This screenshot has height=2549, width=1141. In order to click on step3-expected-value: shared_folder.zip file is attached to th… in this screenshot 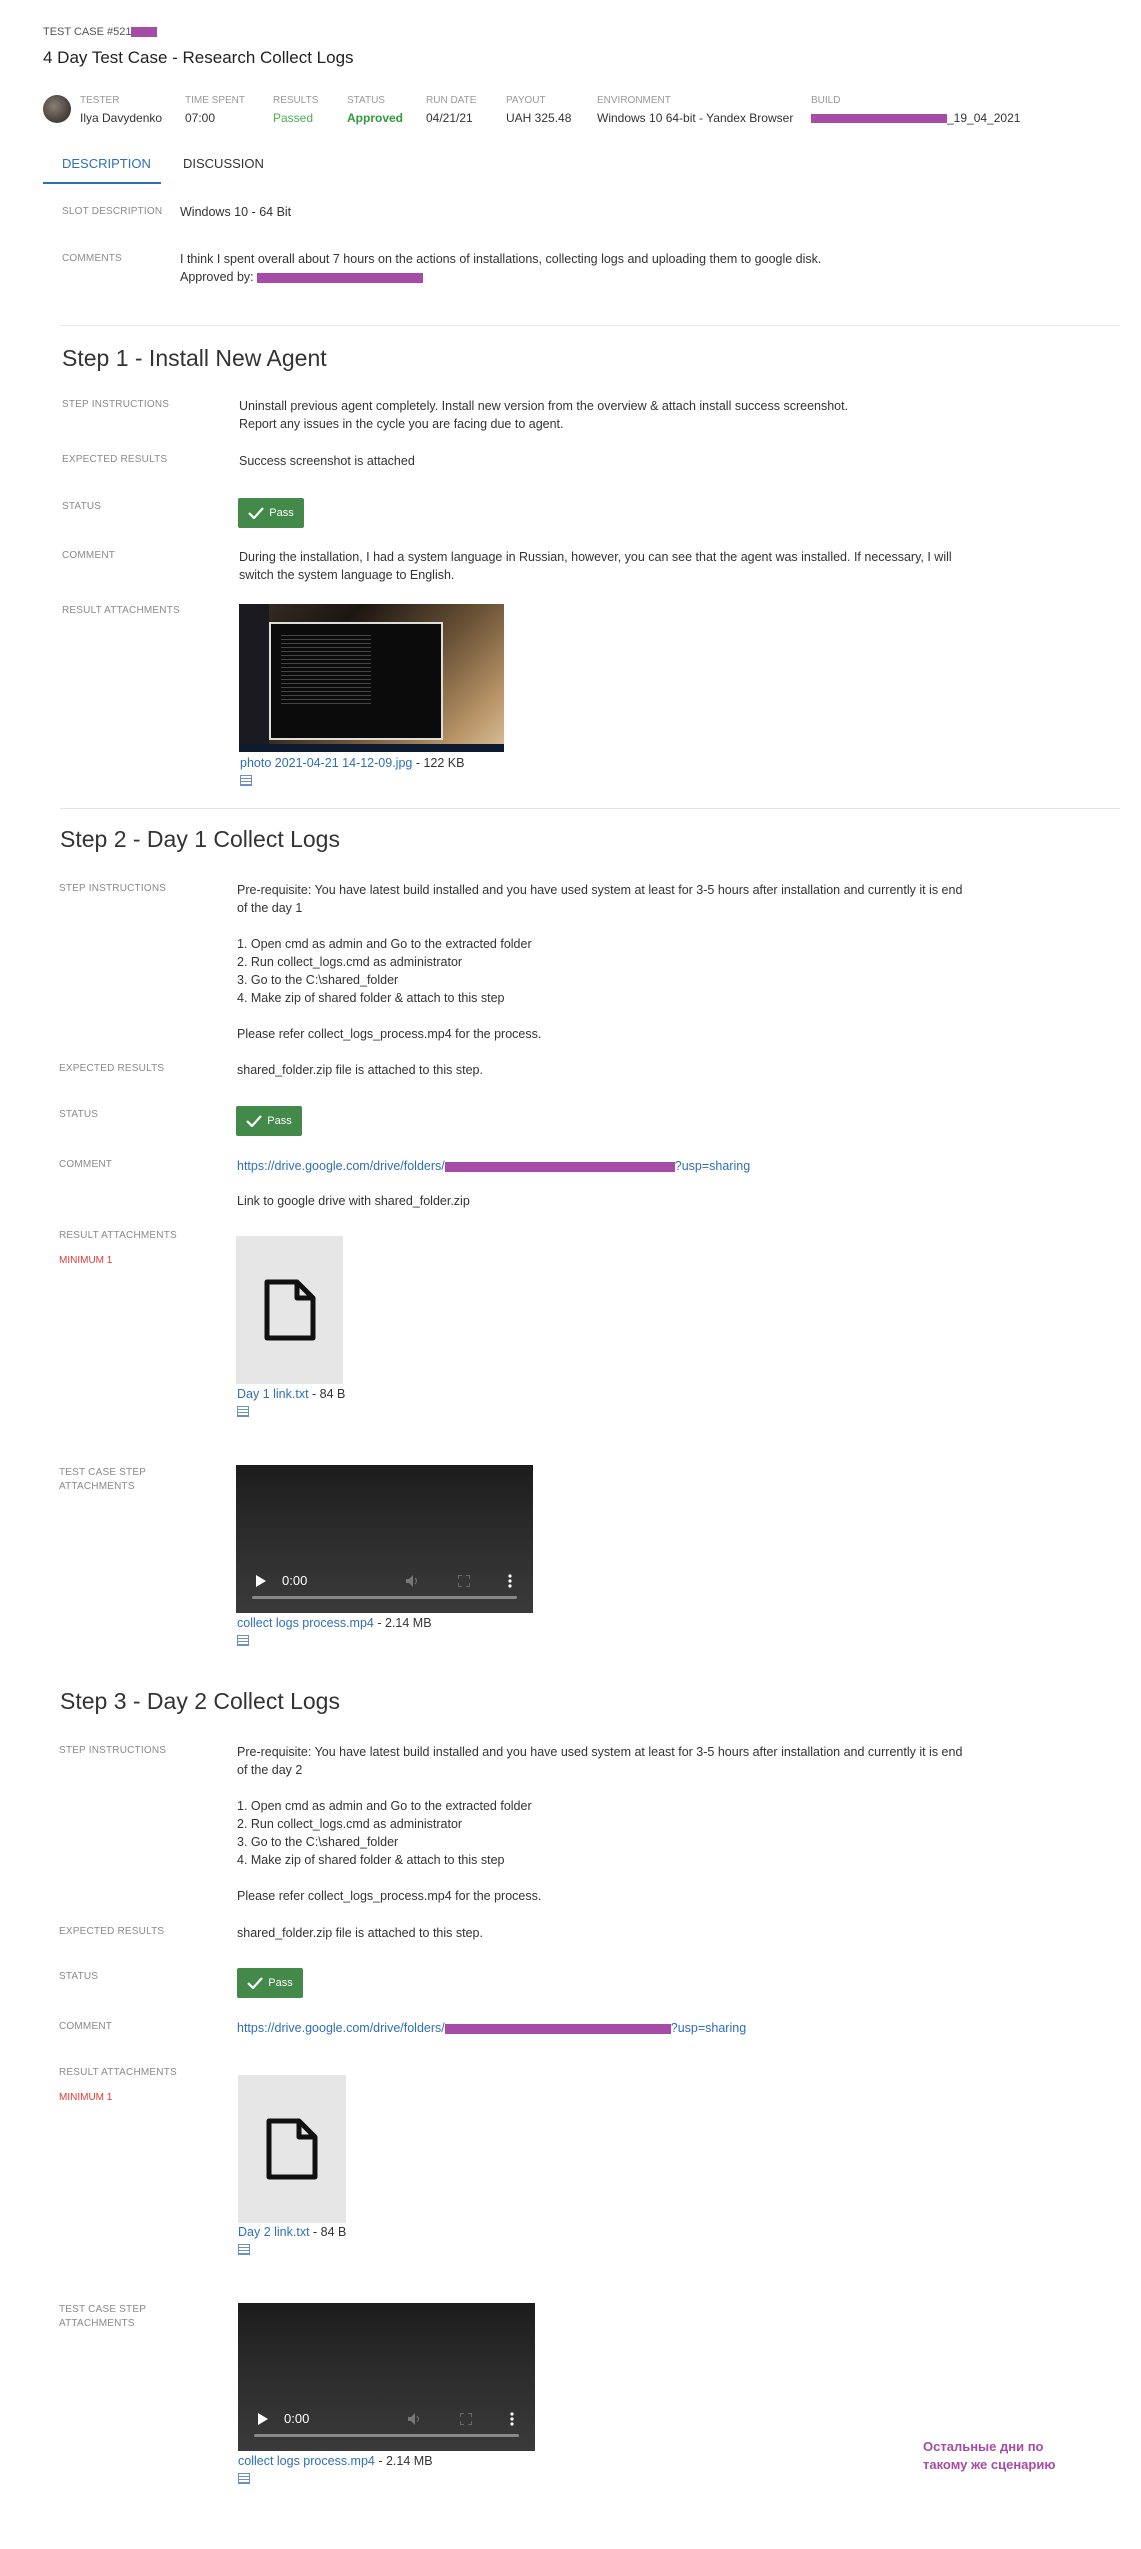, I will do `click(360, 1933)`.